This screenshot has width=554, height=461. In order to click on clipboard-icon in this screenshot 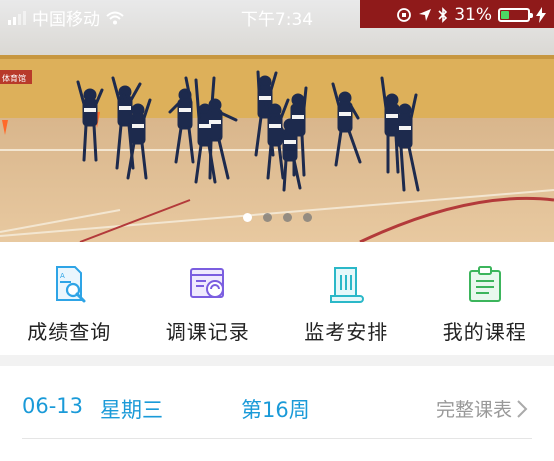, I will do `click(484, 284)`.